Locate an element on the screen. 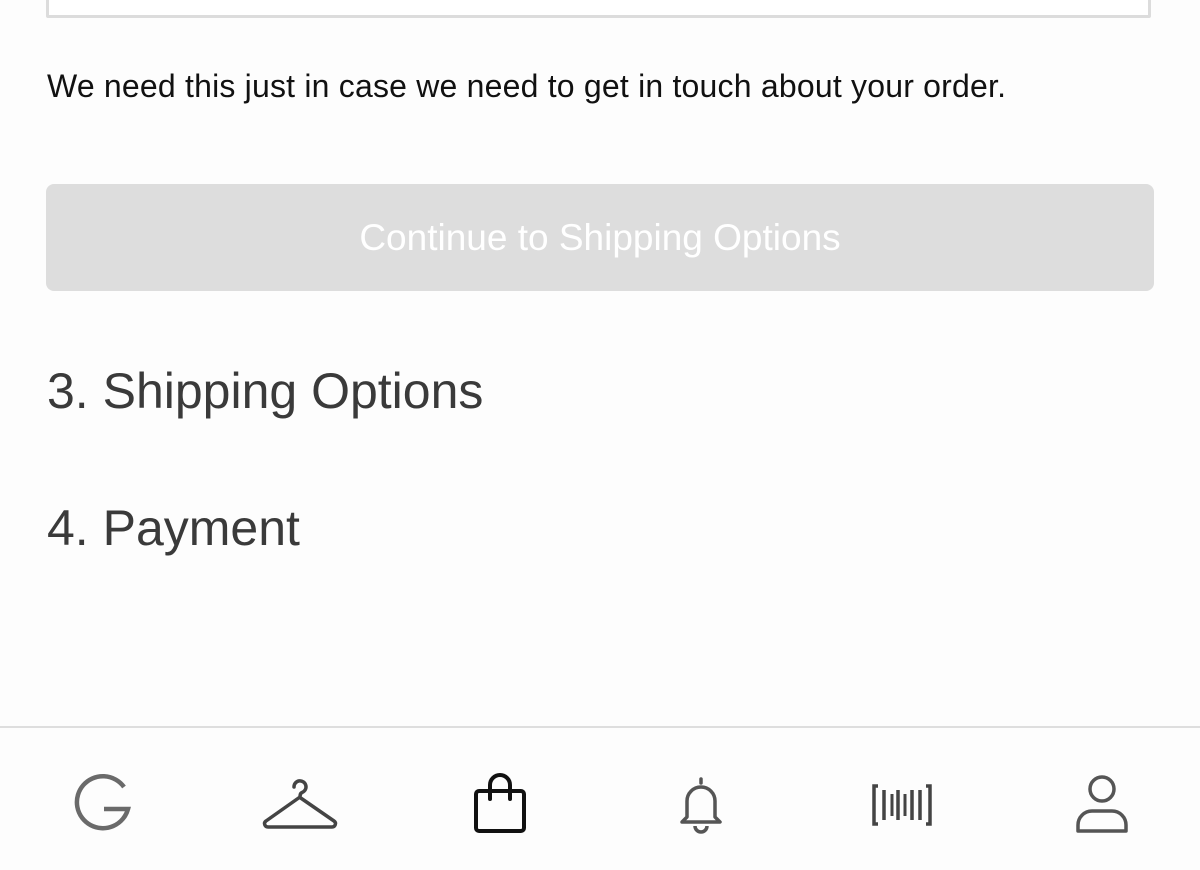 Image resolution: width=1200 pixels, height=870 pixels. continue-to-shipping-button: Continue to Shipping Options is located at coordinates (600, 237).